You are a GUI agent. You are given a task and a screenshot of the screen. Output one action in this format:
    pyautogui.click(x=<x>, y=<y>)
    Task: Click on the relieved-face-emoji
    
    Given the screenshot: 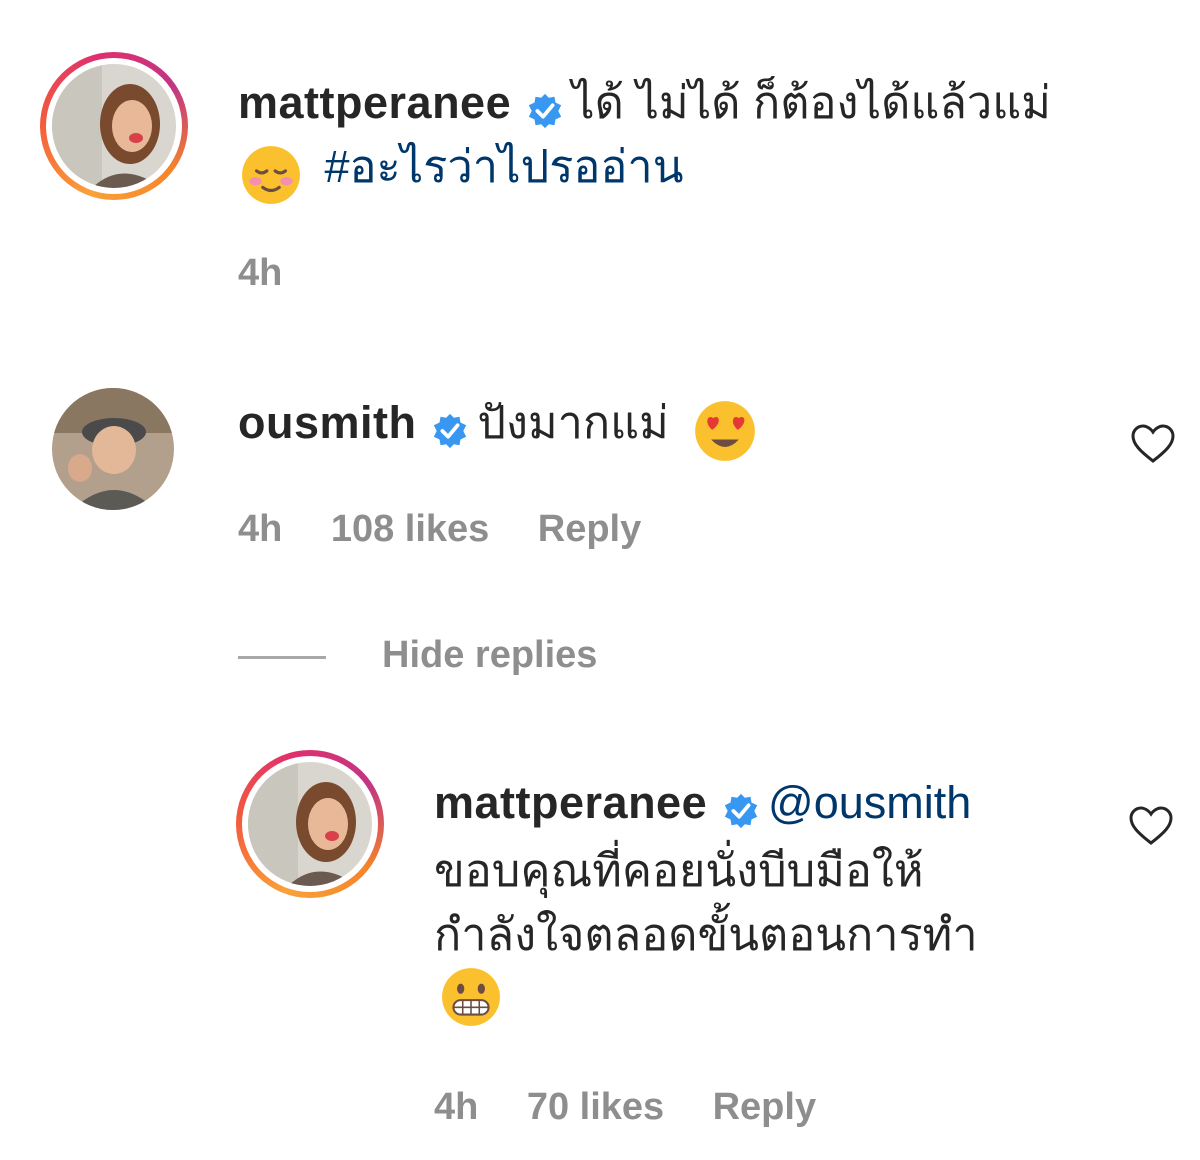 What is the action you would take?
    pyautogui.click(x=271, y=177)
    